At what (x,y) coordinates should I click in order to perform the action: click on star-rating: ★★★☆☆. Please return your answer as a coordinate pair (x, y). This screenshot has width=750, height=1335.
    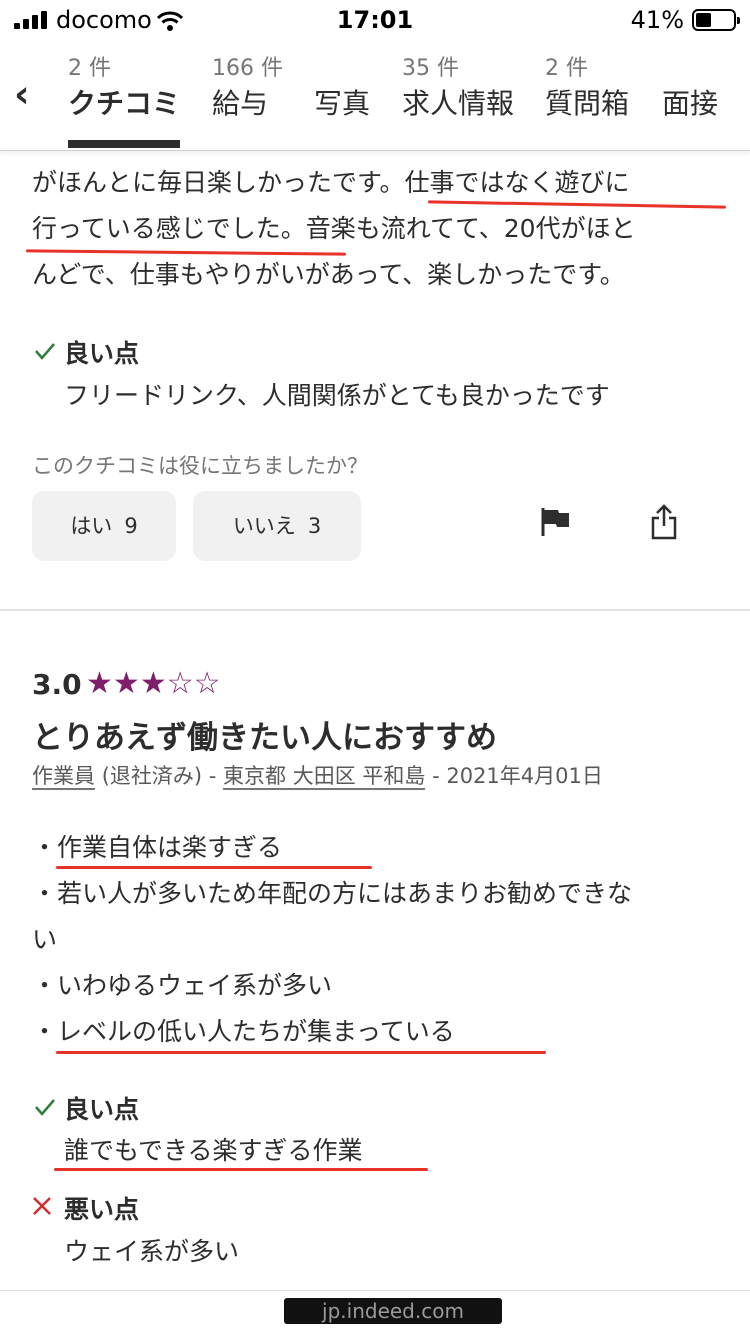
    Looking at the image, I should click on (153, 683).